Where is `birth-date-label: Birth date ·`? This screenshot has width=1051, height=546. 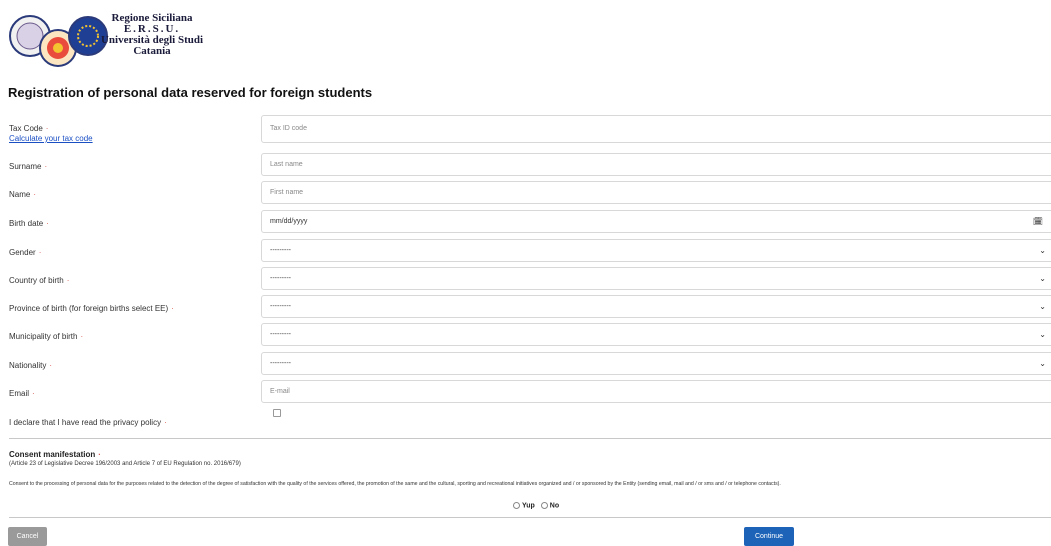 birth-date-label: Birth date · is located at coordinates (29, 223).